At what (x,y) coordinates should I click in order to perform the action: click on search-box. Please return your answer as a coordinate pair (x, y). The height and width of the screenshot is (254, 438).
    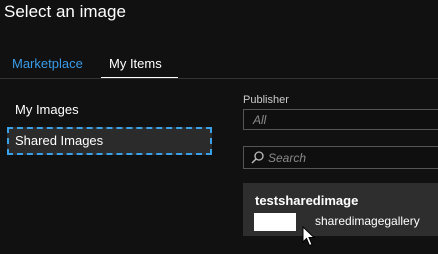
    Looking at the image, I should click on (340, 157).